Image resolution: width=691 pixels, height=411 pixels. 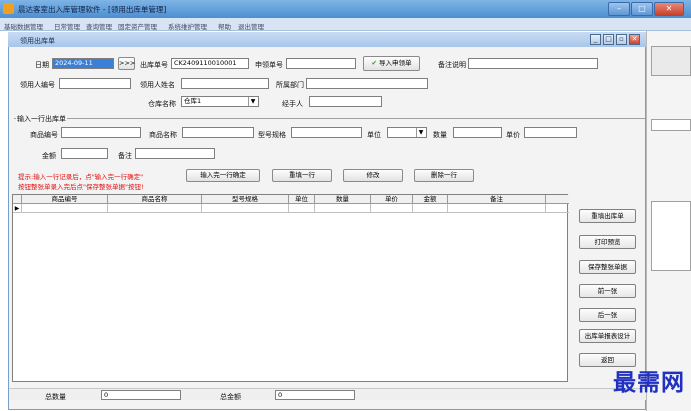 What do you see at coordinates (407, 132) in the screenshot?
I see `unit-select: ▼` at bounding box center [407, 132].